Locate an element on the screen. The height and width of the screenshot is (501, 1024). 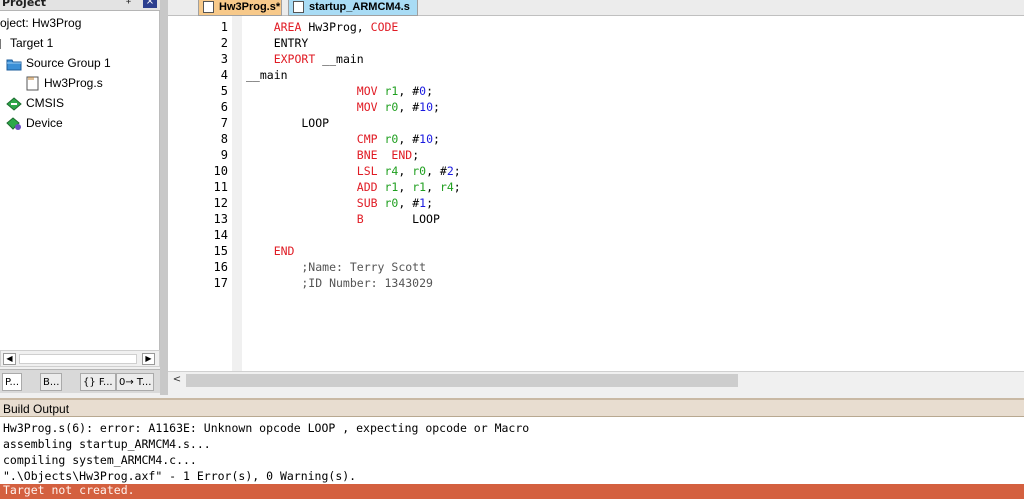
tree-item-label: Target 1 is located at coordinates (32, 43).